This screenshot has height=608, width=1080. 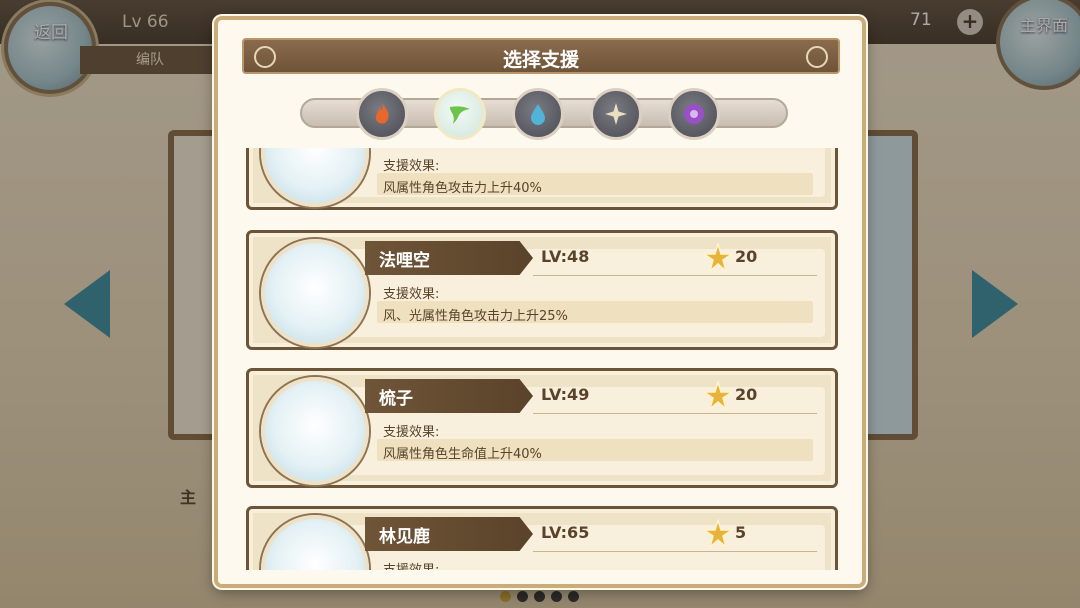 I want to click on water-drop-icon, so click(x=538, y=114).